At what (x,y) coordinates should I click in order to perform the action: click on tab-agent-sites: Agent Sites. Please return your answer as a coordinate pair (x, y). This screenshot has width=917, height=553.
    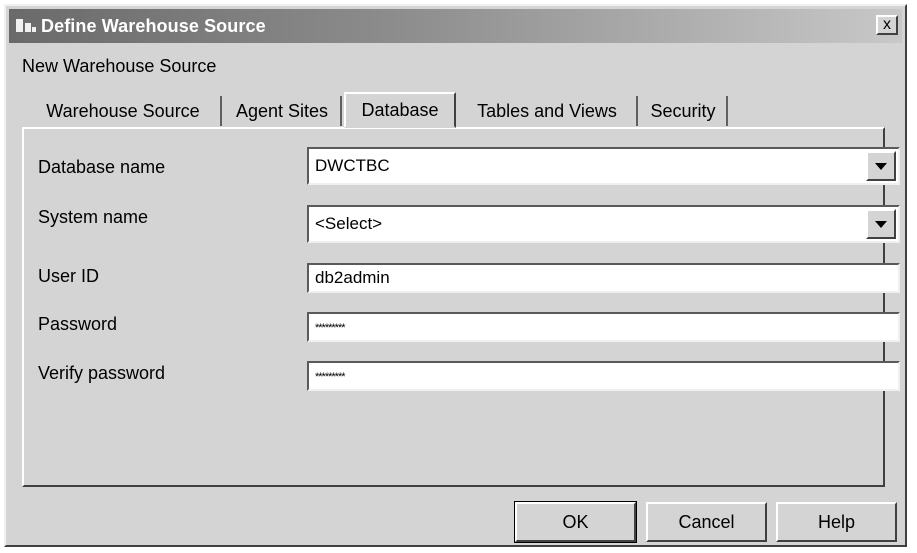
    Looking at the image, I should click on (283, 111).